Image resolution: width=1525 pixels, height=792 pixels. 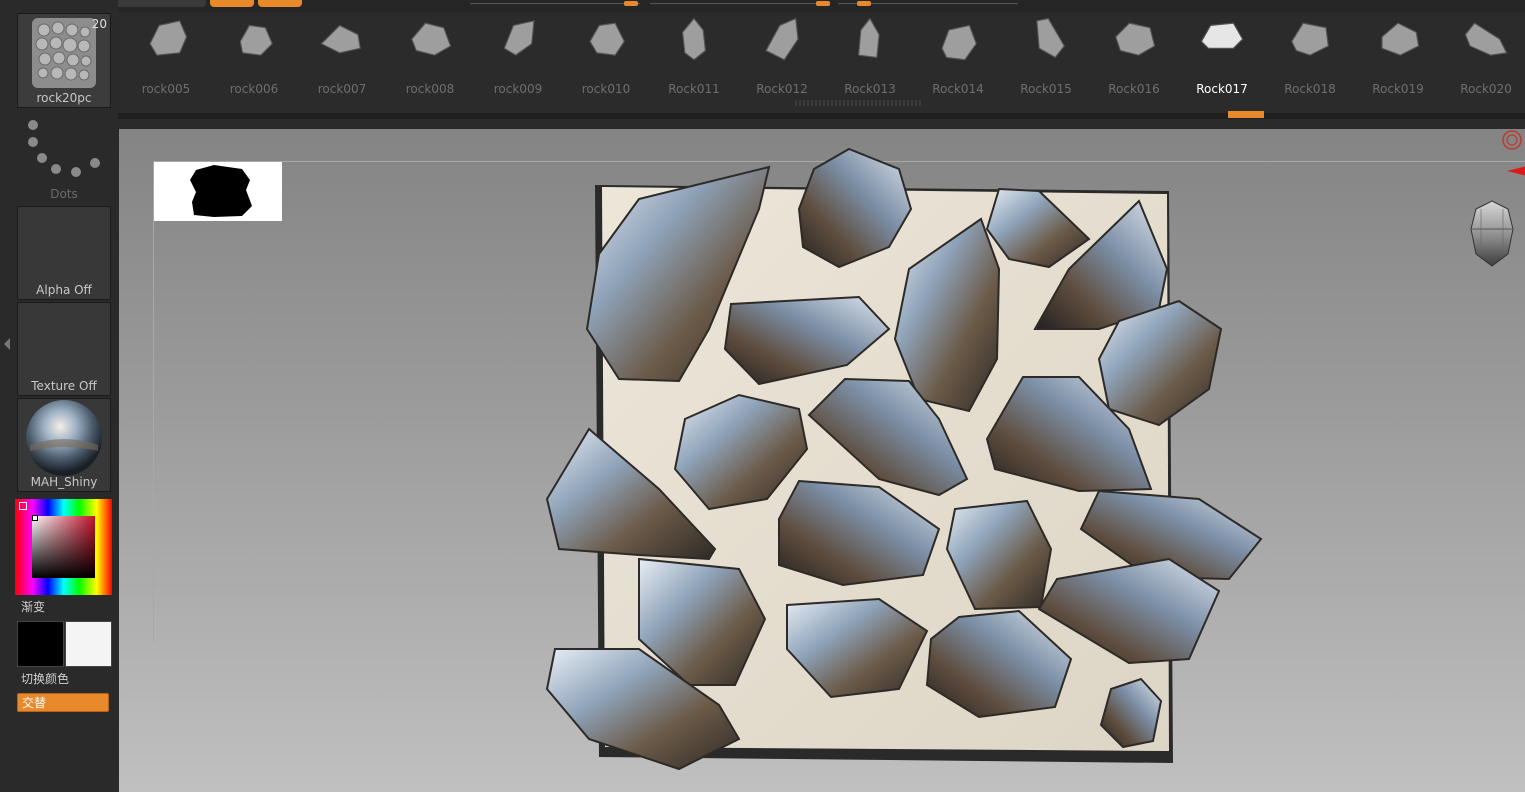 I want to click on shelf-item: Rock014, so click(x=958, y=60).